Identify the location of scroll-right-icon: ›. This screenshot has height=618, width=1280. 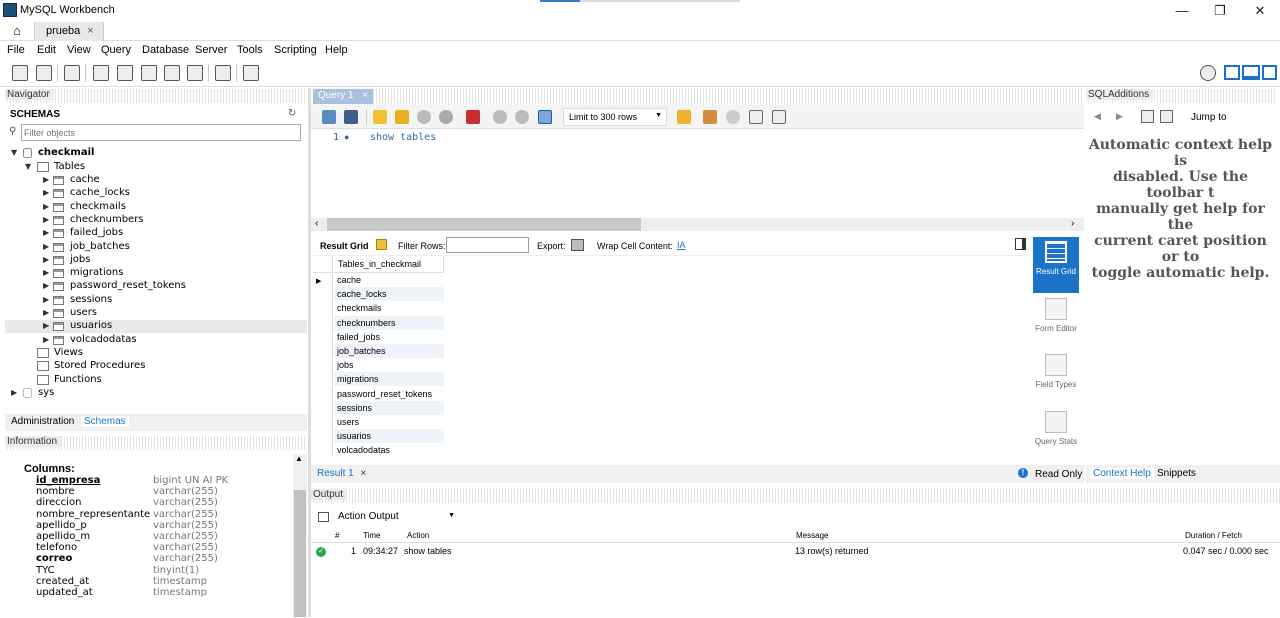
(1072, 223).